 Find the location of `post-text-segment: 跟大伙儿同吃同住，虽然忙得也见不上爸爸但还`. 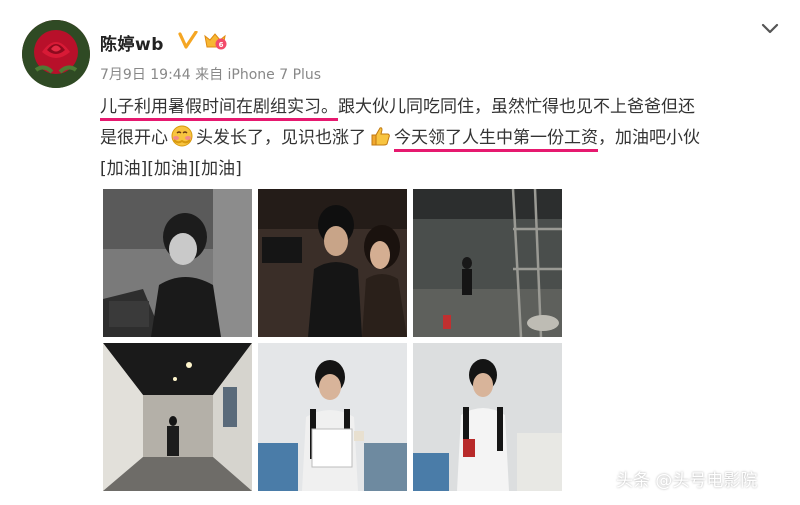

post-text-segment: 跟大伙儿同吃同住，虽然忙得也见不上爸爸但还 is located at coordinates (516, 107).